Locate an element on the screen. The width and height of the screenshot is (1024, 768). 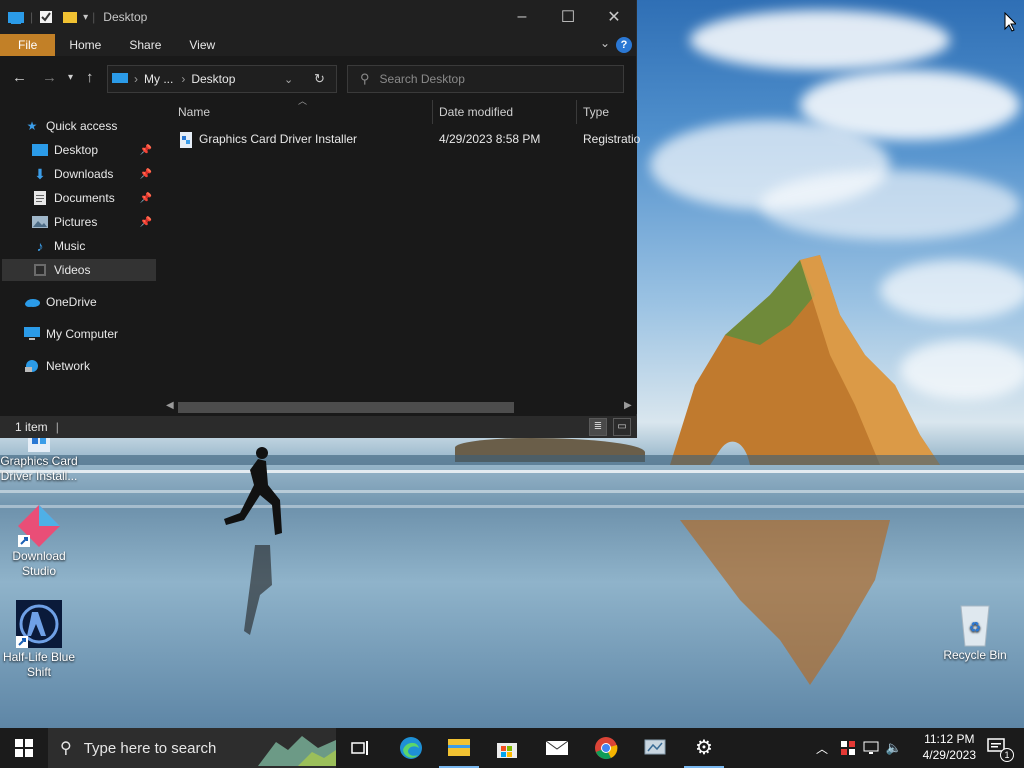
recent-locations-chevron-icon: ▾ is located at coordinates (70, 77).